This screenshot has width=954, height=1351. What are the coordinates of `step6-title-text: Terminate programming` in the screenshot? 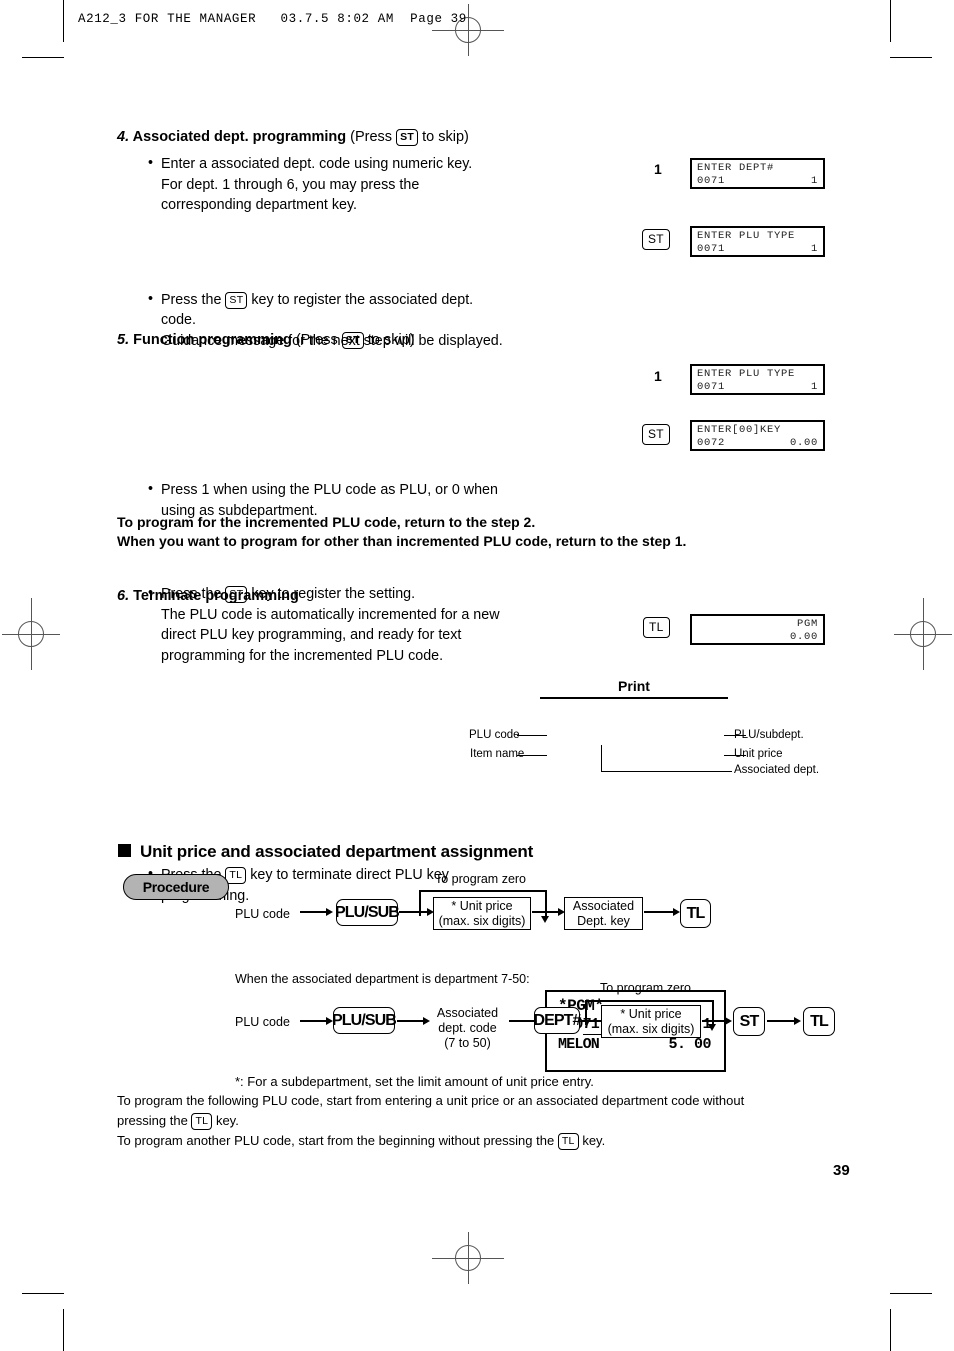 It's located at (216, 596).